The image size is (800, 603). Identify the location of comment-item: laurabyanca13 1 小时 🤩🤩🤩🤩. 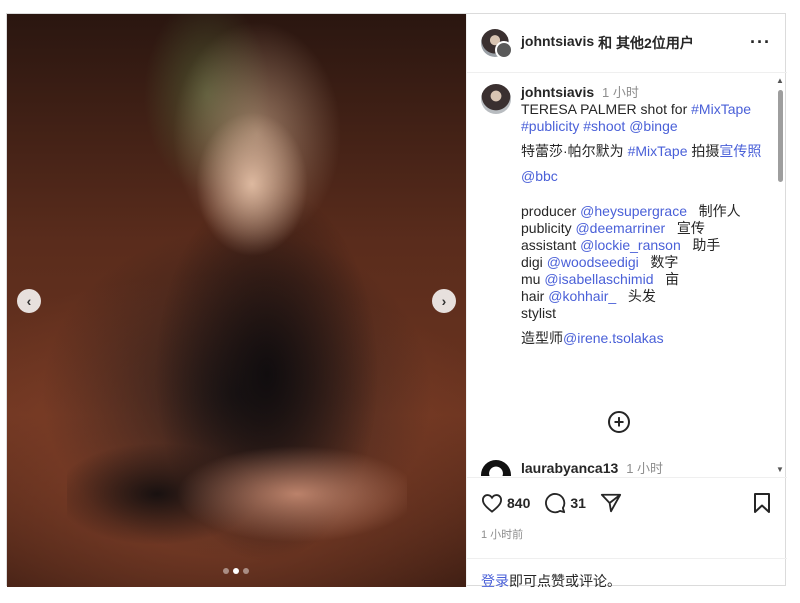
(626, 468).